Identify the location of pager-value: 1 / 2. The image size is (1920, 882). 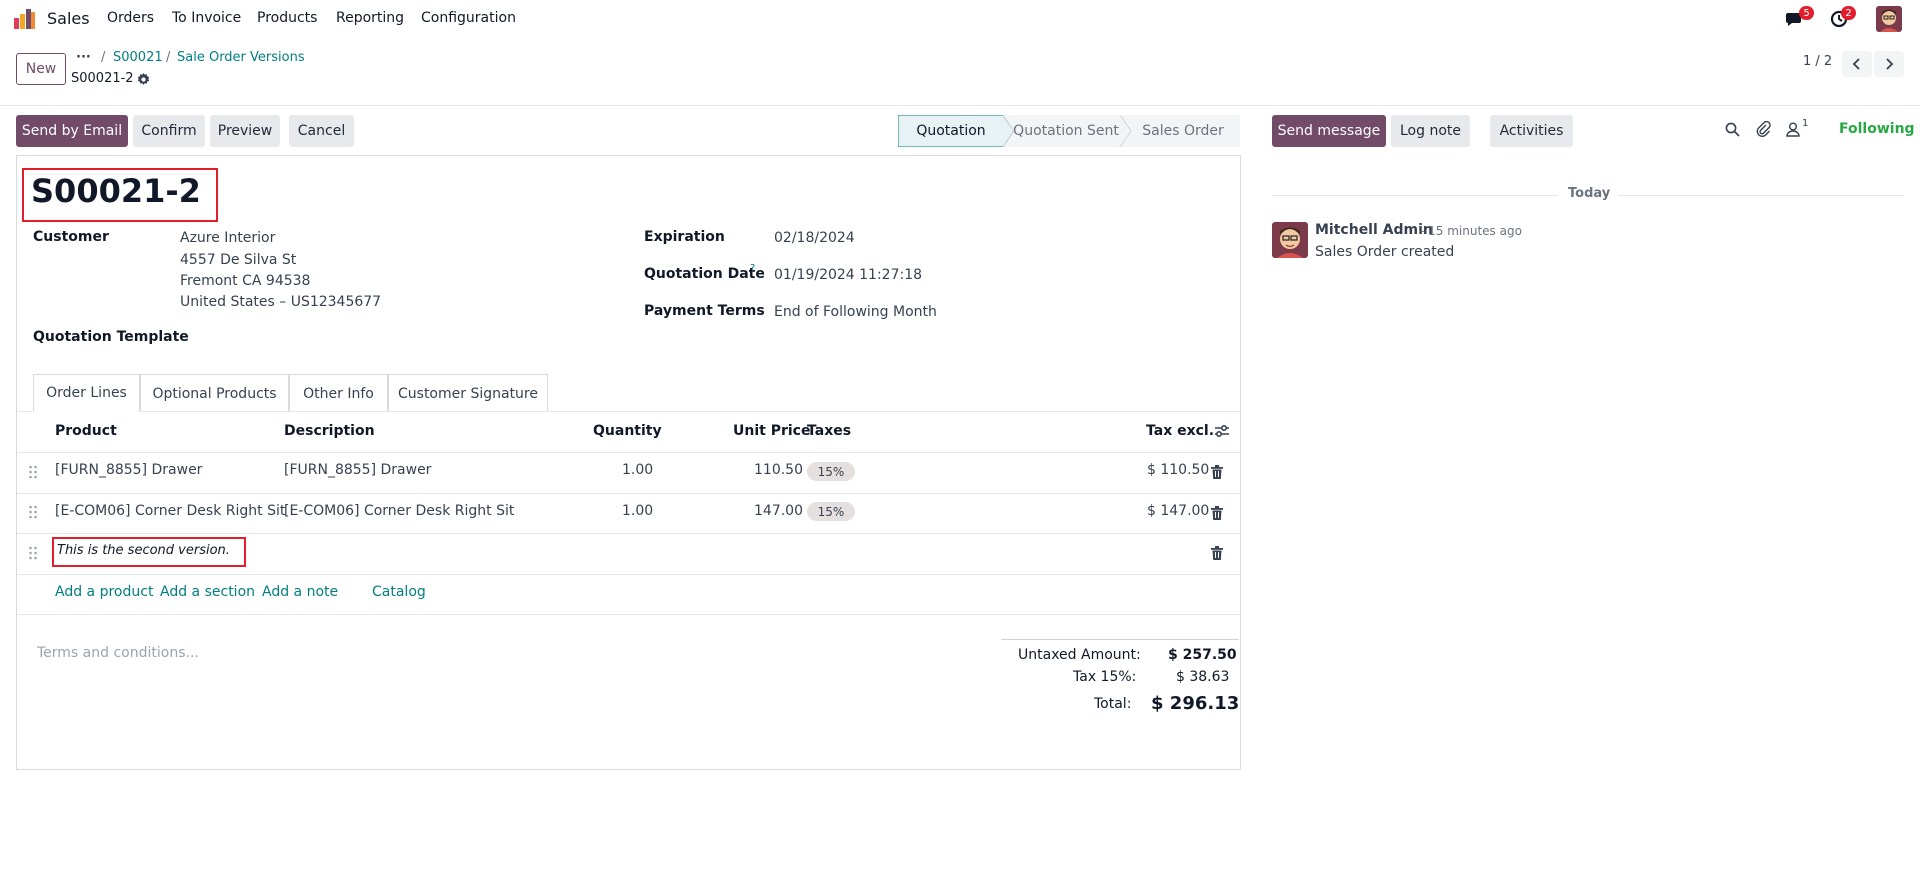
(1817, 61).